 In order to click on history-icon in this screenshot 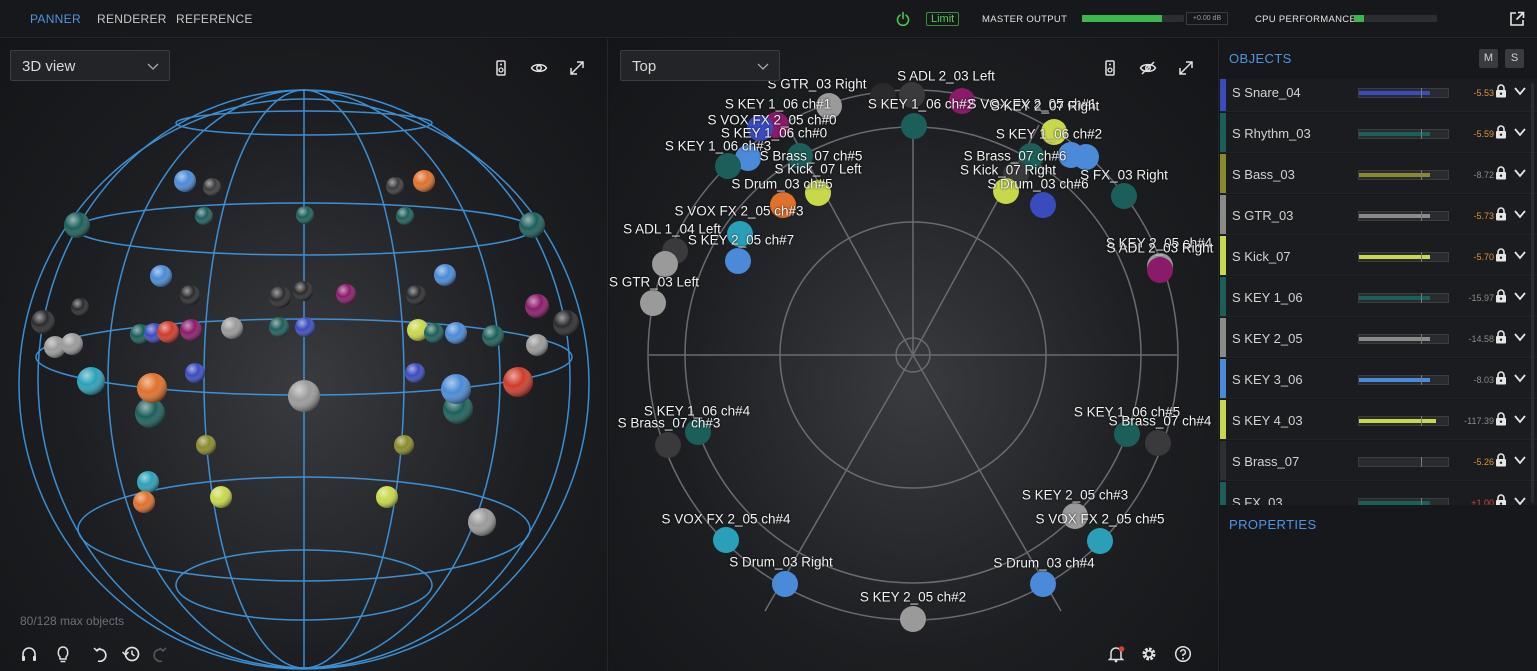, I will do `click(131, 654)`.